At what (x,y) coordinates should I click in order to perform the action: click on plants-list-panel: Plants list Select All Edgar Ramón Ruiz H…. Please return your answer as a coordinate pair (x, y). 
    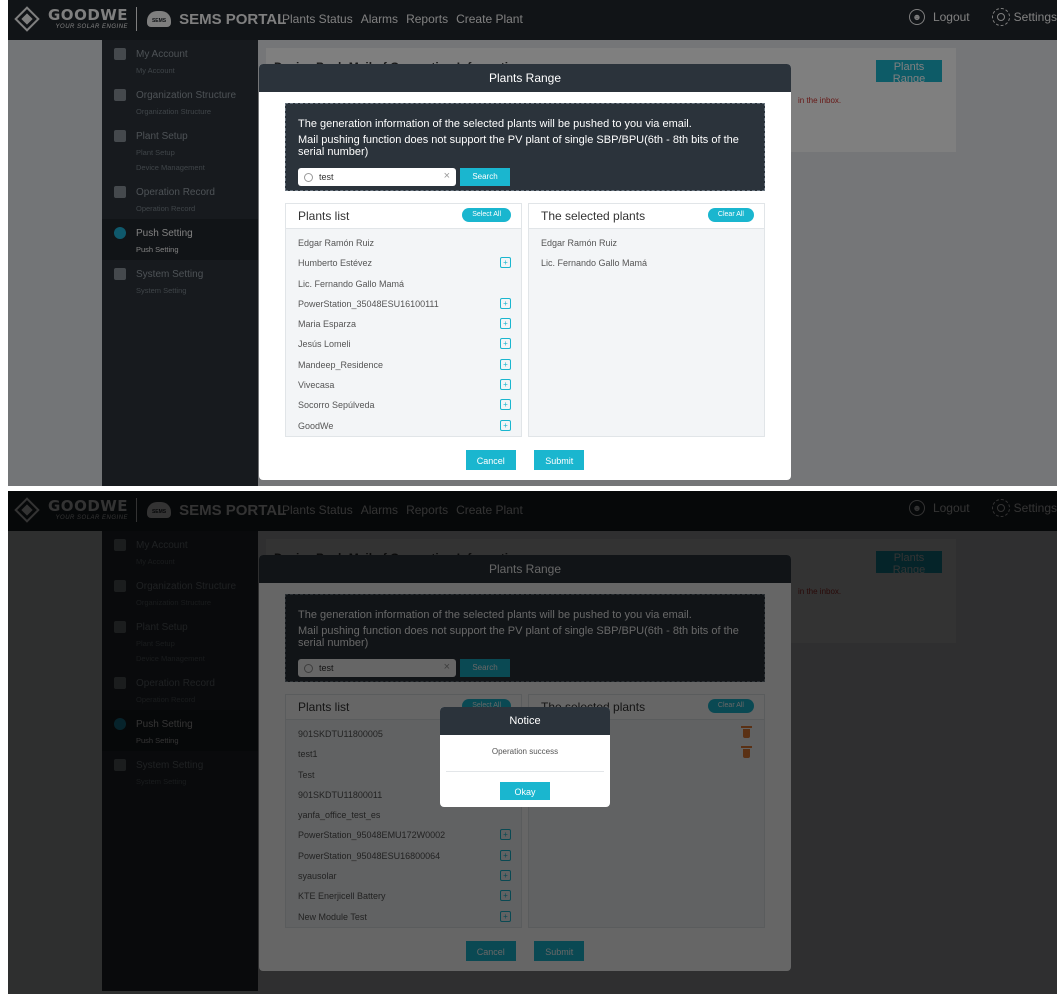
    Looking at the image, I should click on (403, 320).